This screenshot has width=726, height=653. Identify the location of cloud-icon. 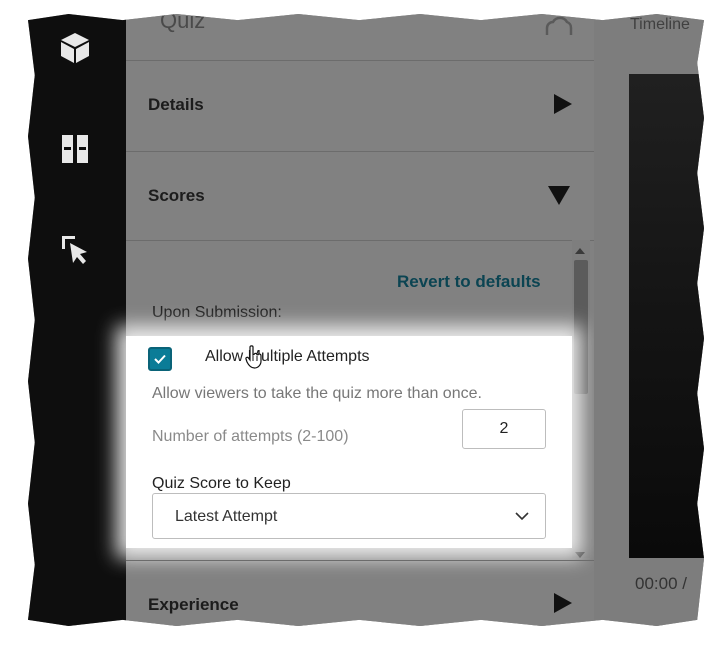
(559, 25).